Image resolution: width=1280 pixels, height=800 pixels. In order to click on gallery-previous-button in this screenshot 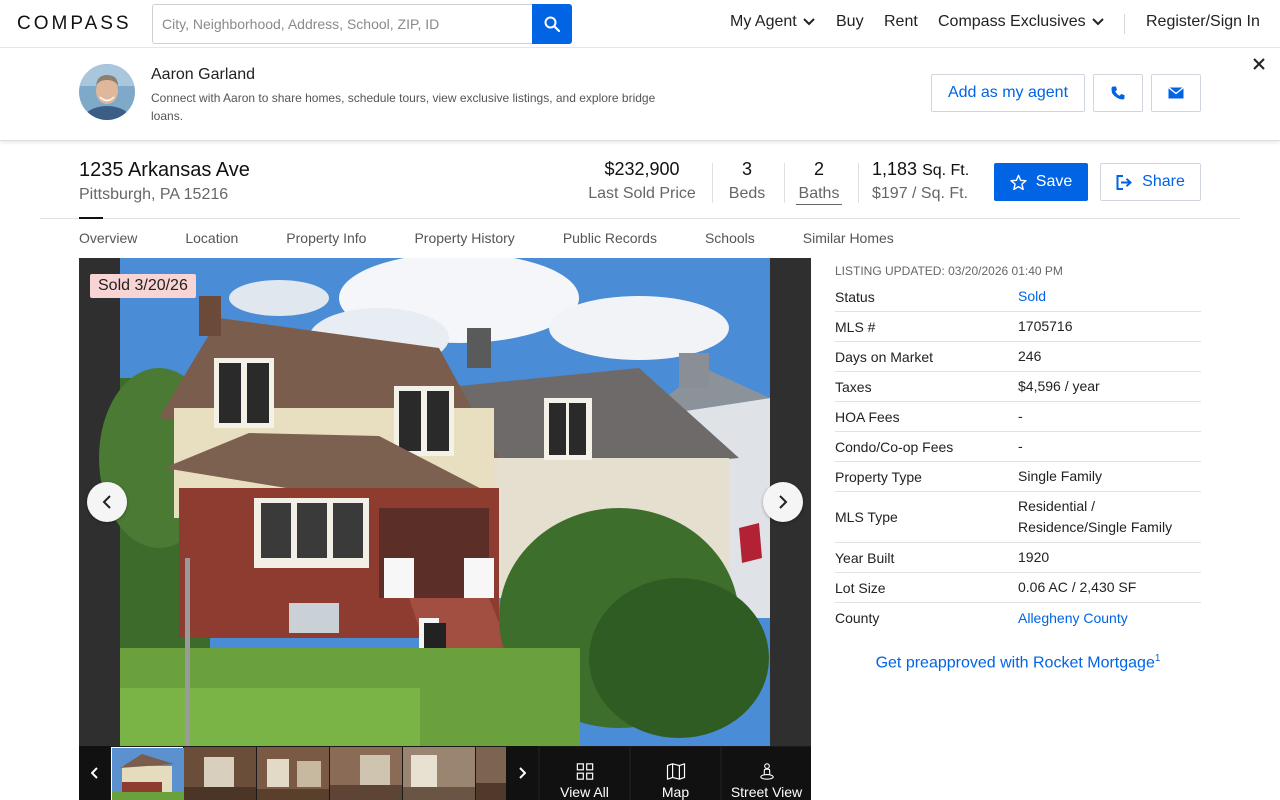, I will do `click(107, 502)`.